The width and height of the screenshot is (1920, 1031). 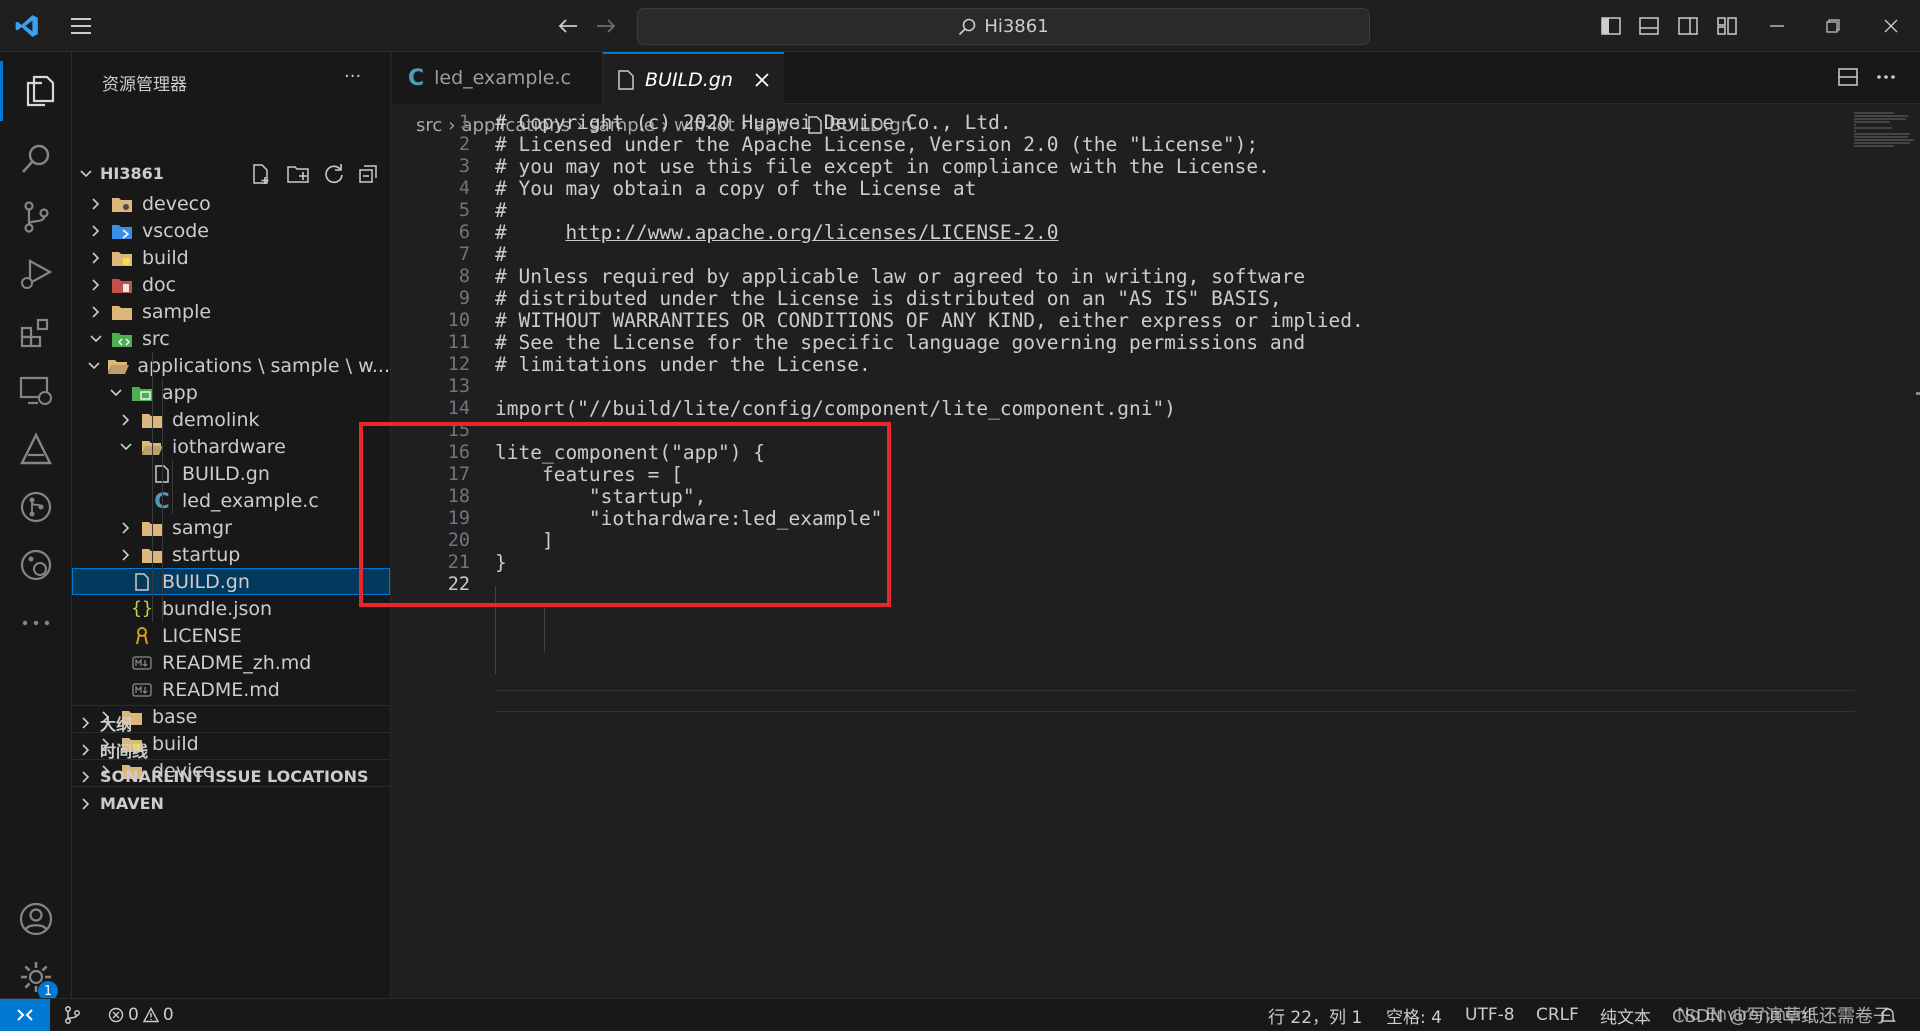 I want to click on command-center-search: Hi3861, so click(x=1003, y=26).